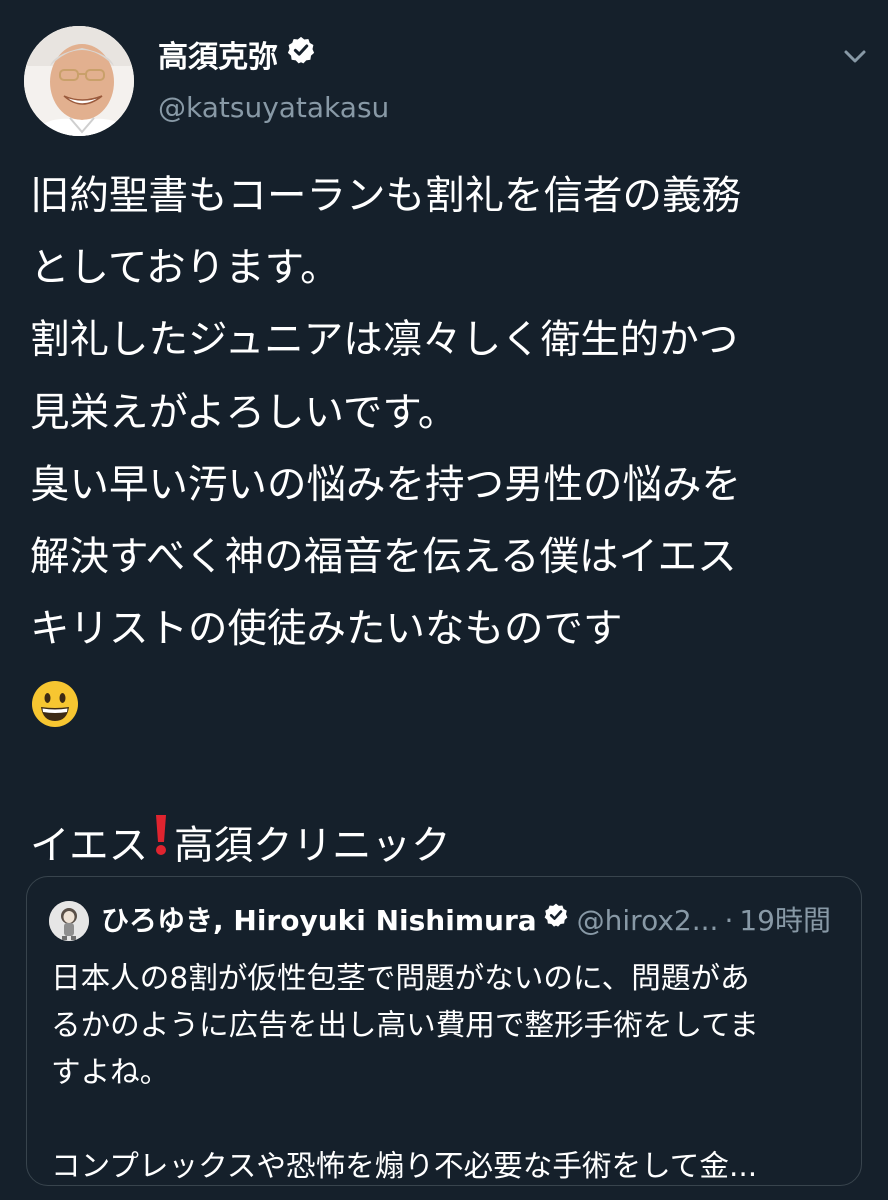 This screenshot has height=1200, width=888. What do you see at coordinates (450, 701) in the screenshot?
I see `emoji-line` at bounding box center [450, 701].